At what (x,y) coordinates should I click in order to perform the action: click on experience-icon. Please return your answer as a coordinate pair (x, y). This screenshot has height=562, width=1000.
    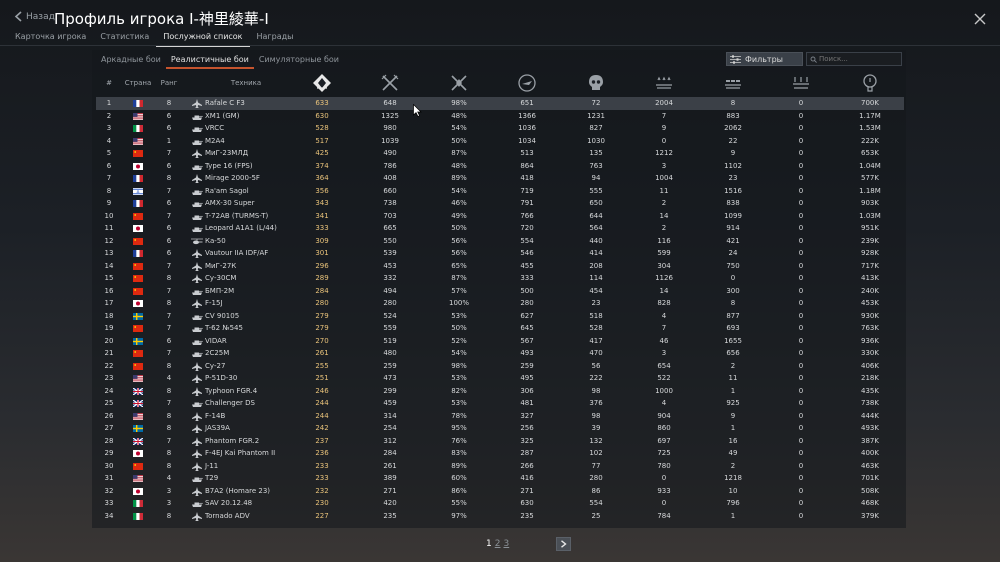
    Looking at the image, I should click on (870, 83).